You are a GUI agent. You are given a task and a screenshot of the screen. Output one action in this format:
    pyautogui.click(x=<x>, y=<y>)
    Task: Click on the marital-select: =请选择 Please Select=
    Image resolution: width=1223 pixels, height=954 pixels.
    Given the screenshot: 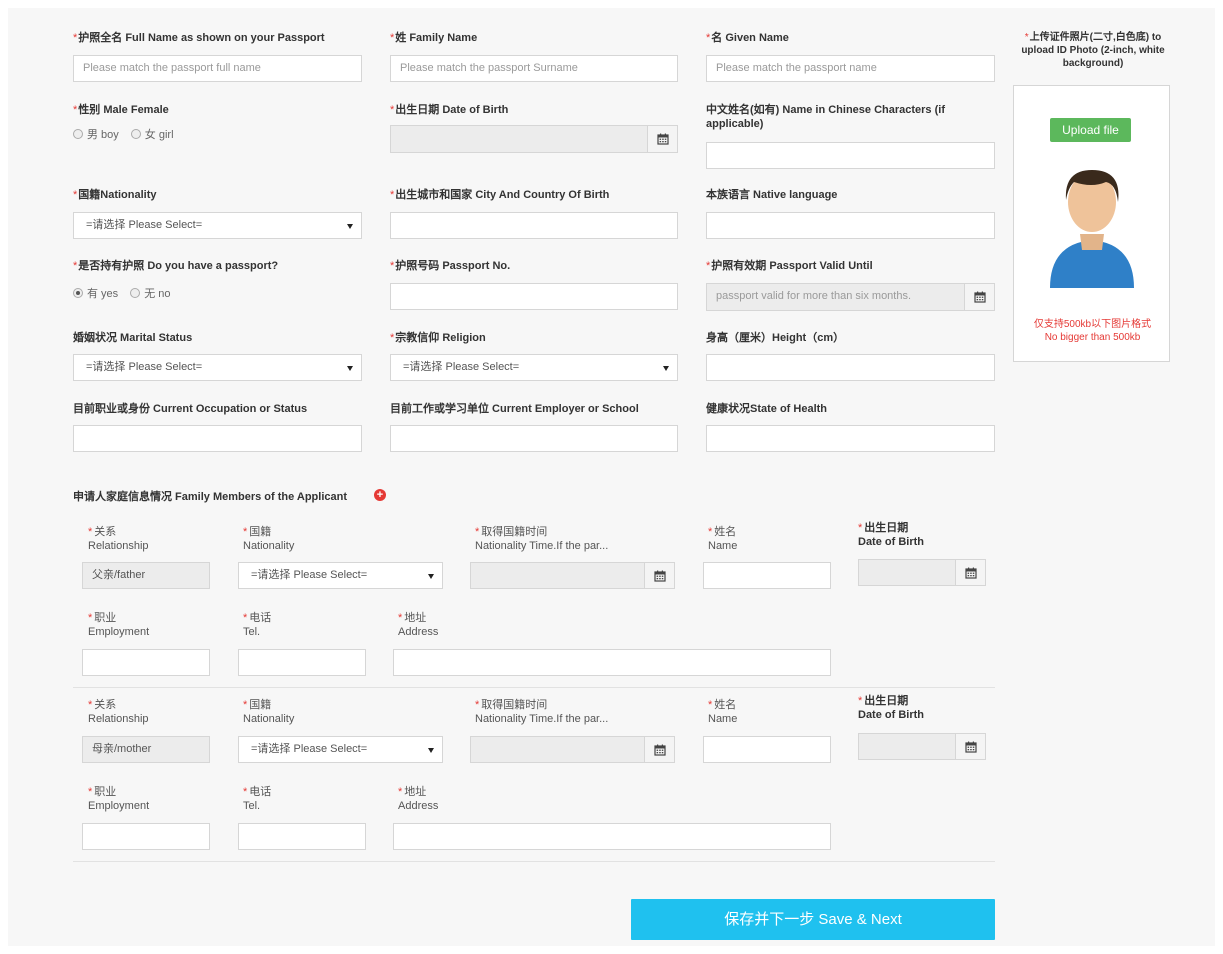 What is the action you would take?
    pyautogui.click(x=217, y=367)
    